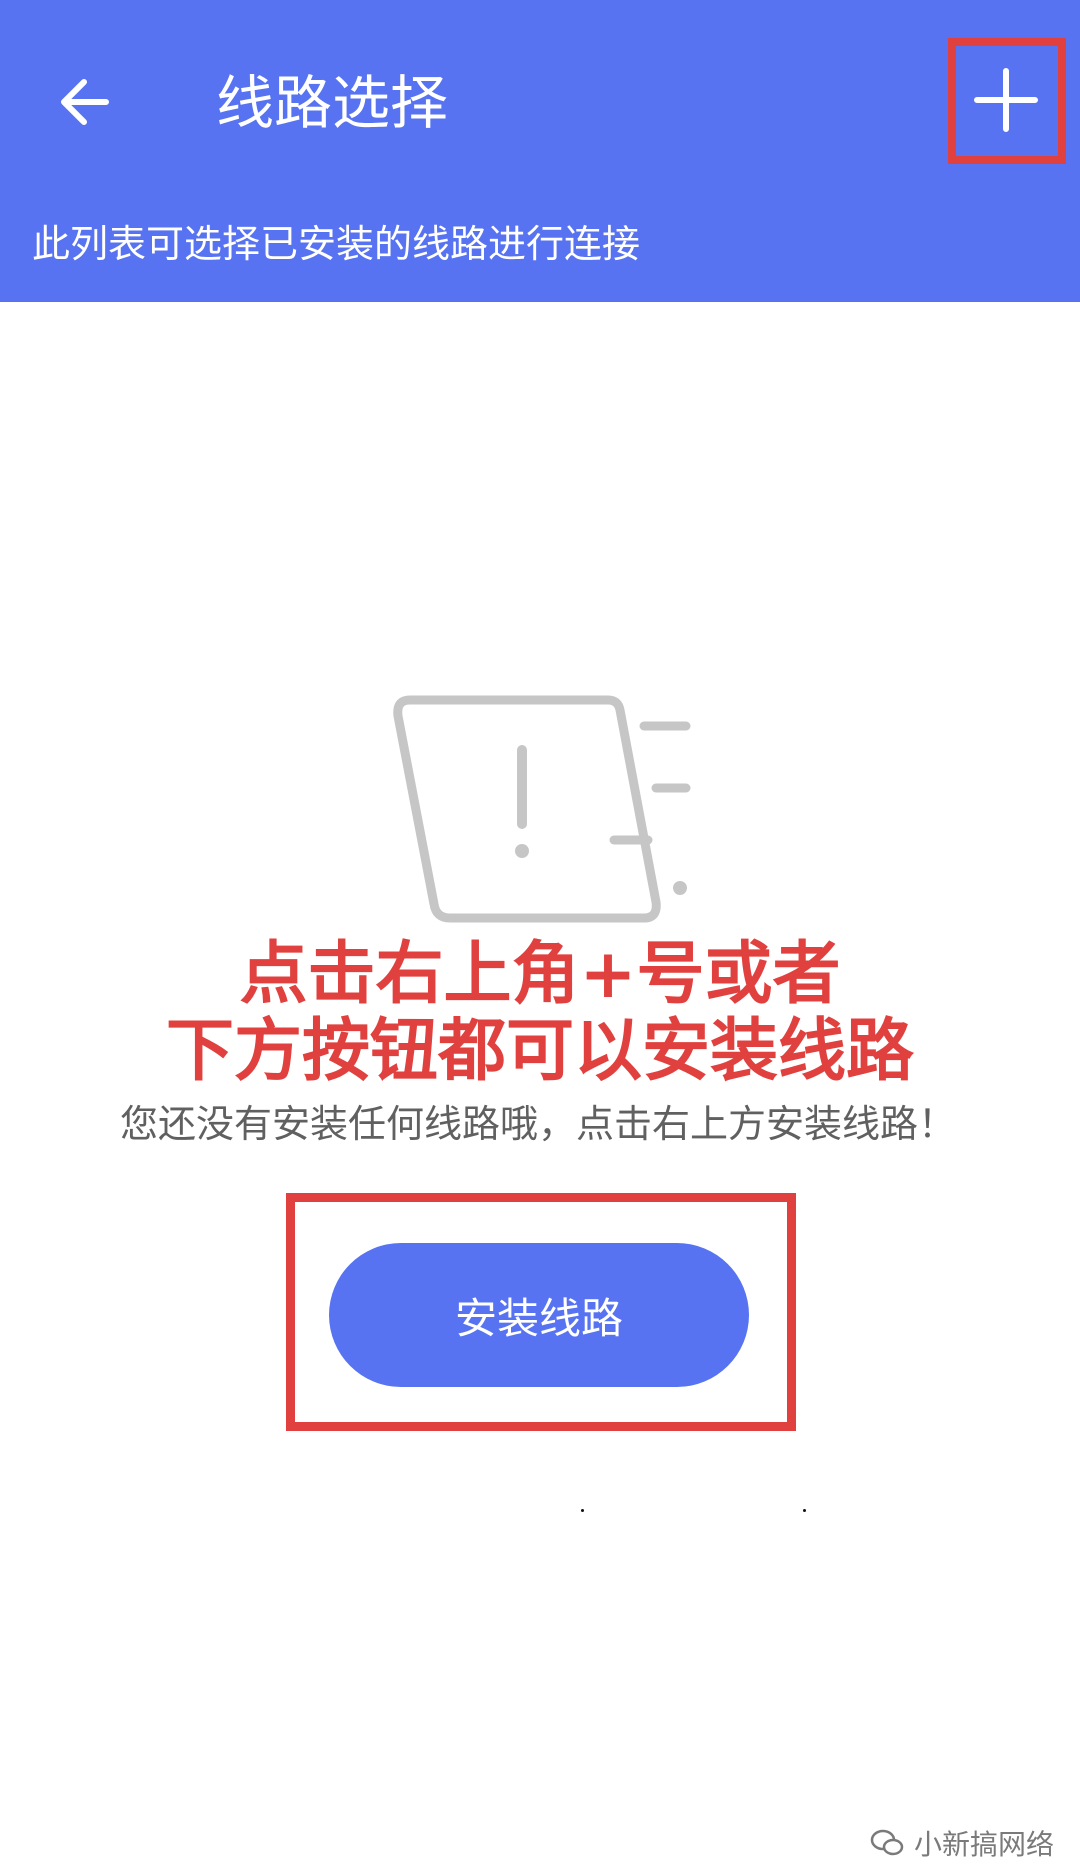 The width and height of the screenshot is (1080, 1864). I want to click on annotation-line-2: 下方按钮都可以安装线路, so click(539, 1051).